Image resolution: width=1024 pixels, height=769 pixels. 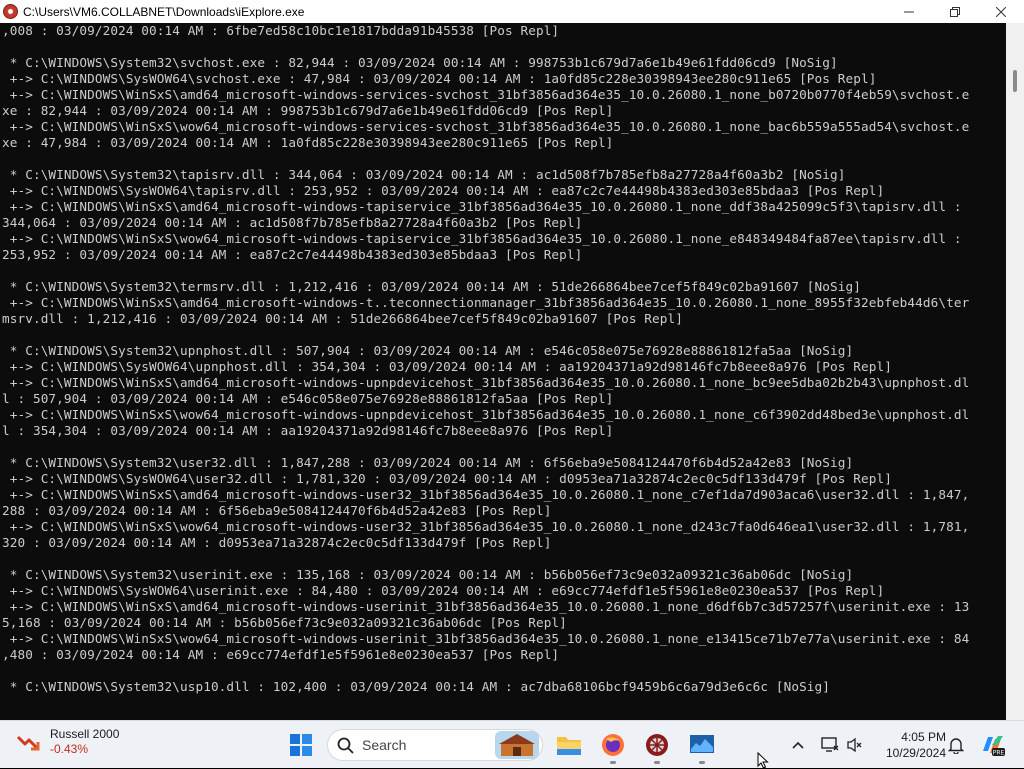 I want to click on minimize-button, so click(x=909, y=11).